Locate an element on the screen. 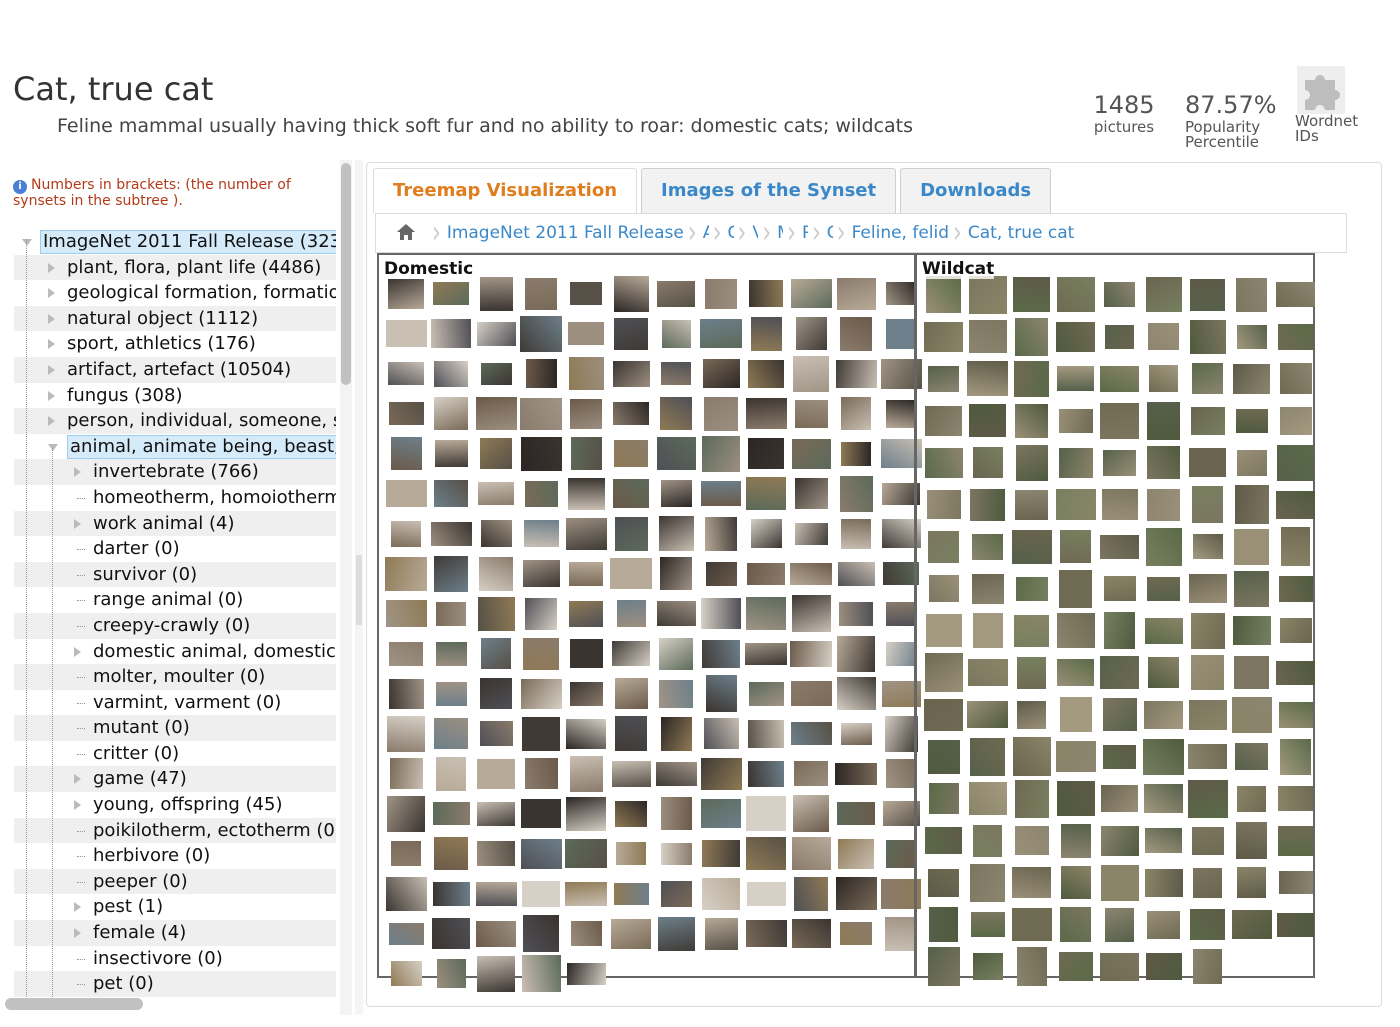 The height and width of the screenshot is (1027, 1400). tree-item-label: molter, moulter (0) is located at coordinates (179, 677).